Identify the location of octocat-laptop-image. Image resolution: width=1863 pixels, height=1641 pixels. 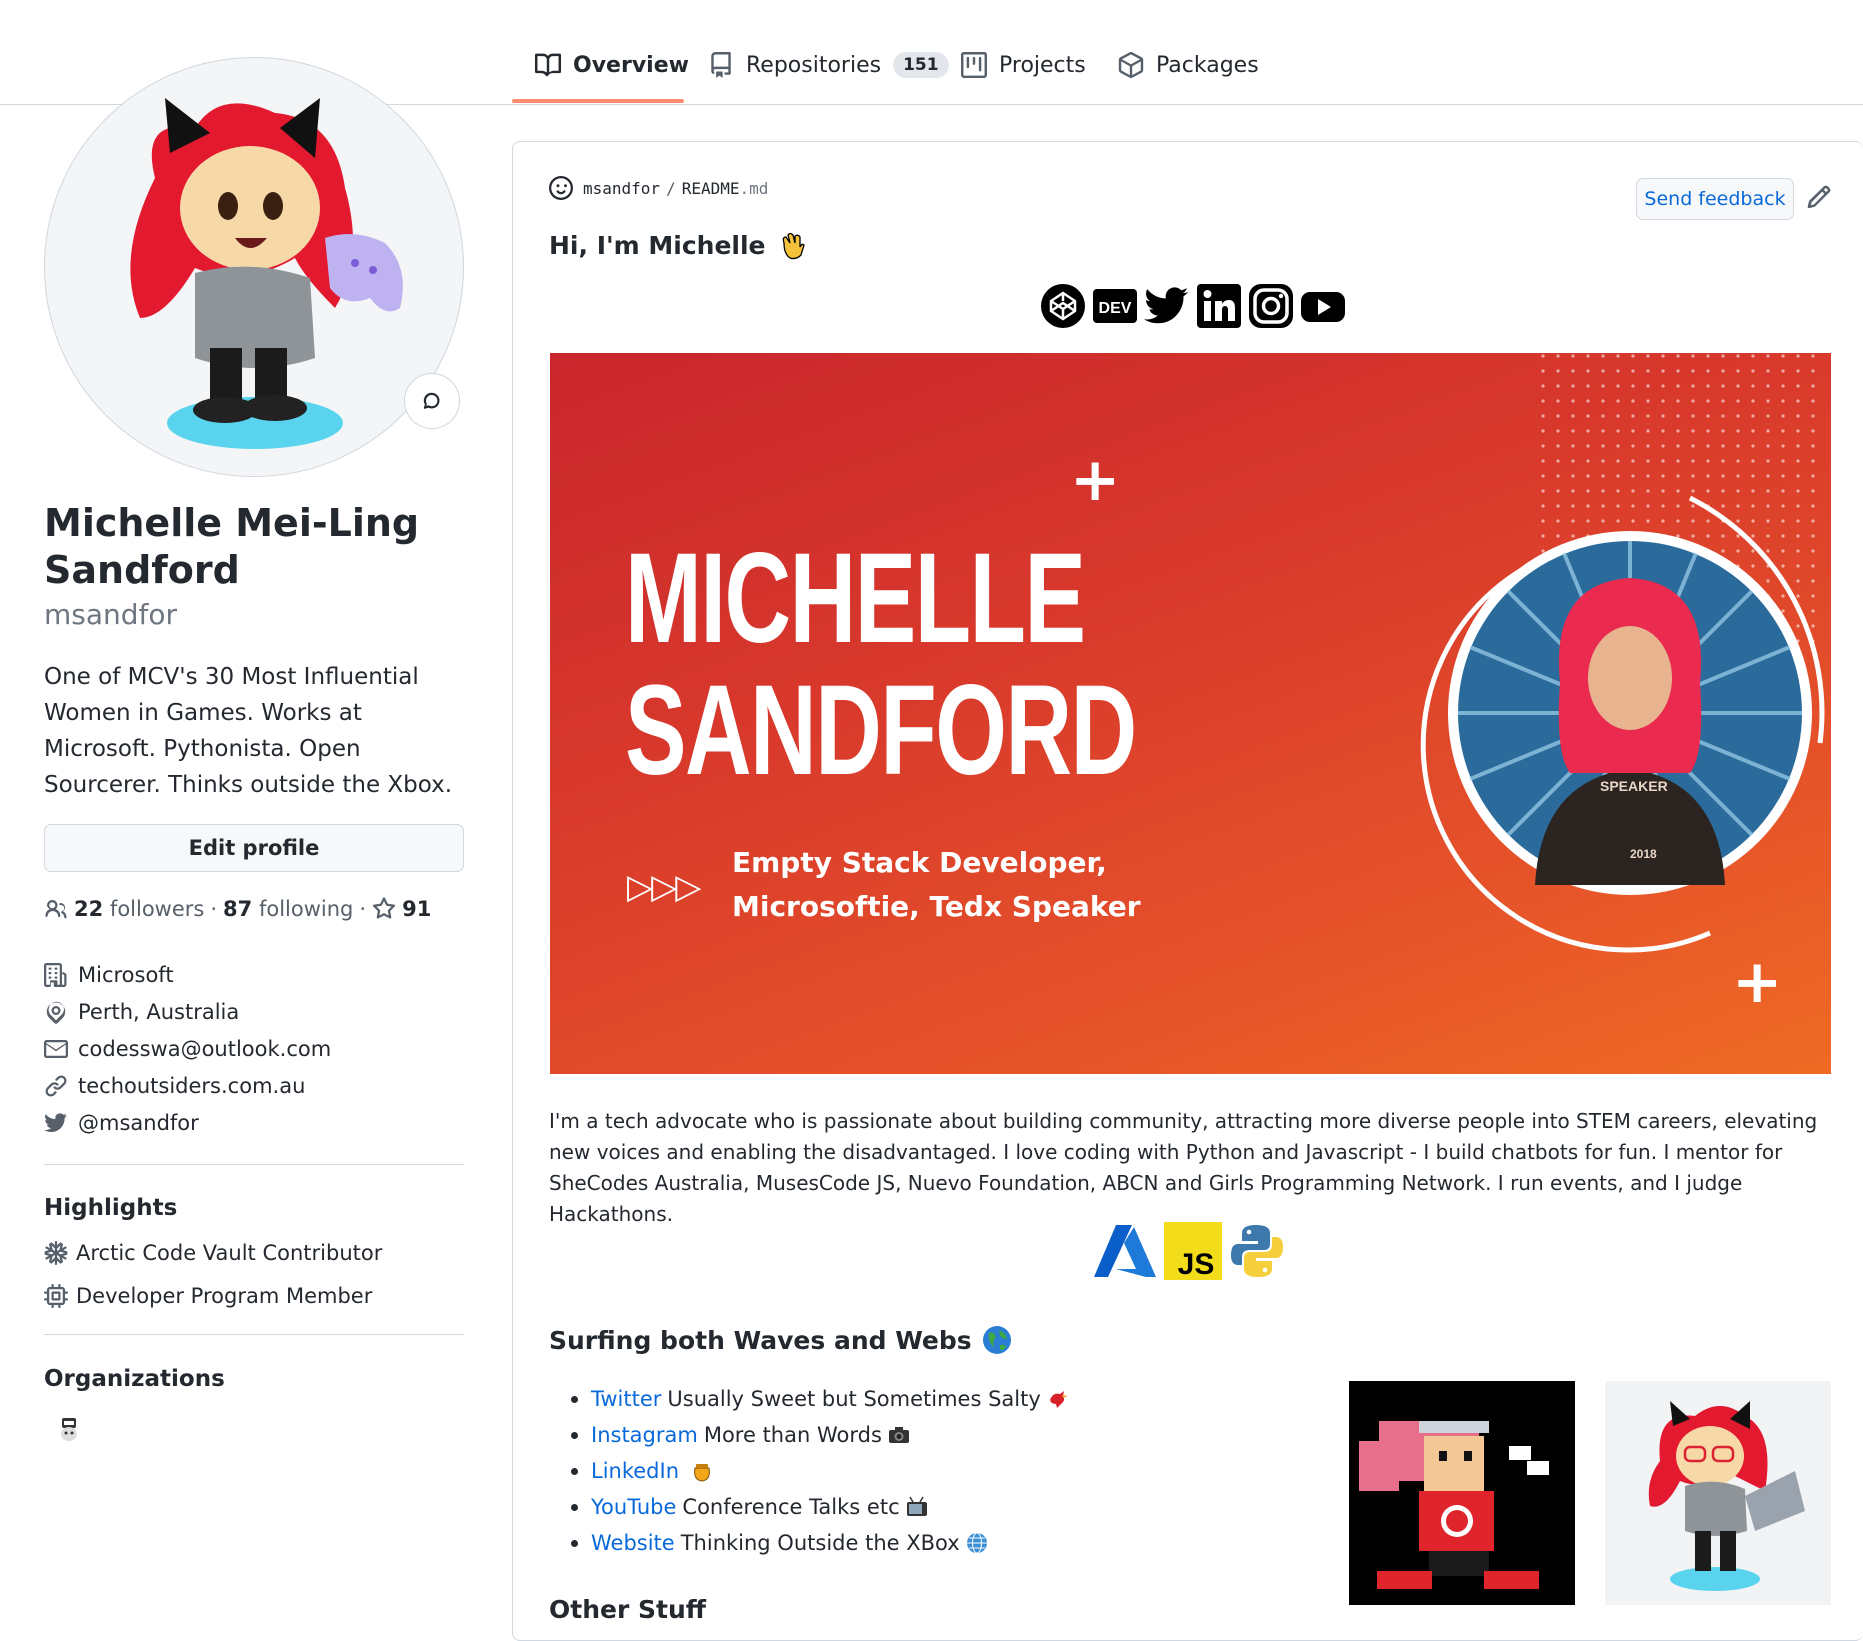
(1718, 1493).